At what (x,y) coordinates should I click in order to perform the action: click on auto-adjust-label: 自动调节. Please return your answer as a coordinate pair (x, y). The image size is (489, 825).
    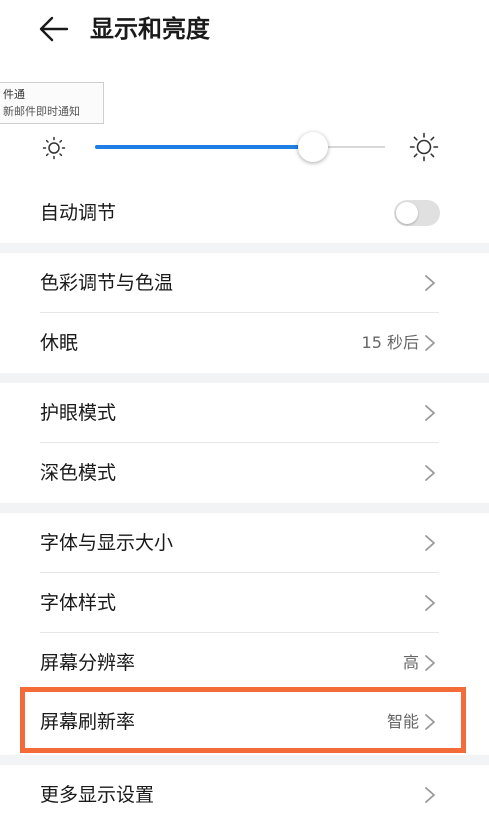
    Looking at the image, I should click on (78, 213).